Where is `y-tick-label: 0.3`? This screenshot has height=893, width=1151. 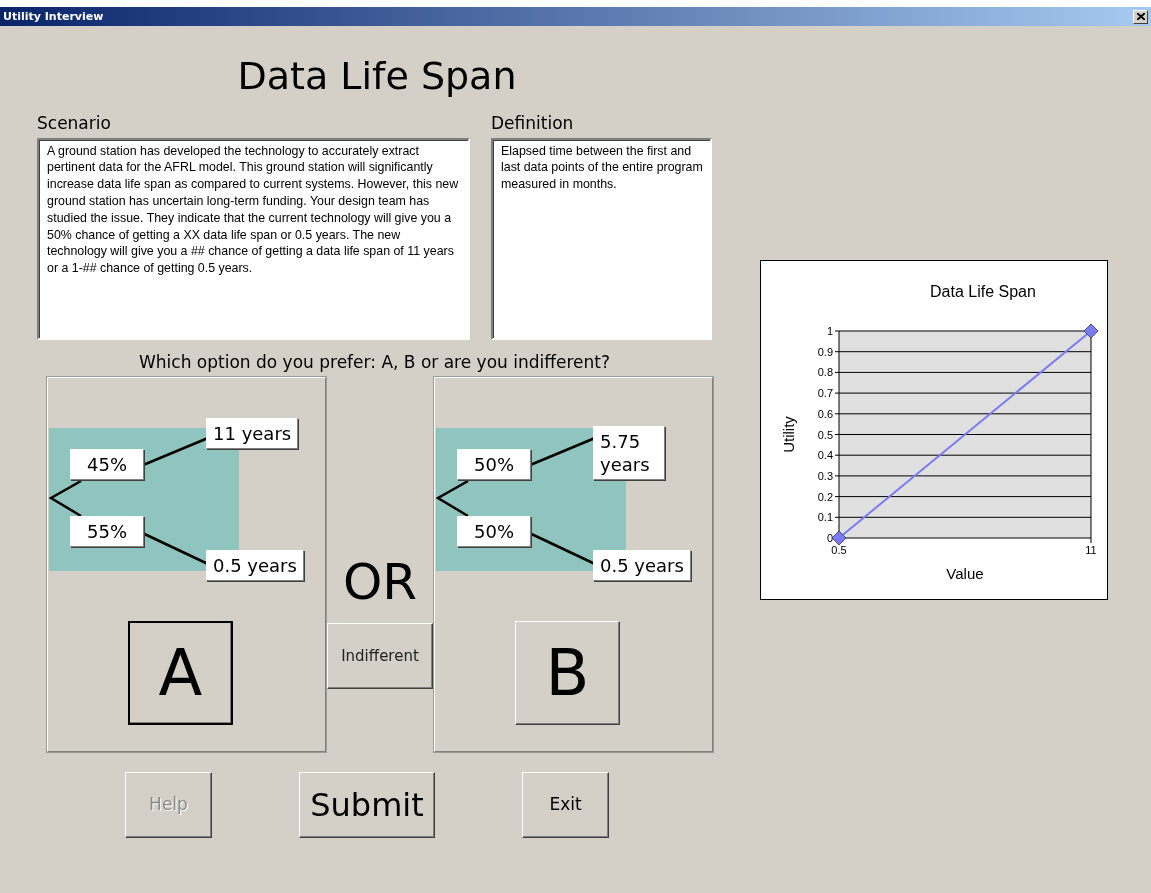
y-tick-label: 0.3 is located at coordinates (825, 475).